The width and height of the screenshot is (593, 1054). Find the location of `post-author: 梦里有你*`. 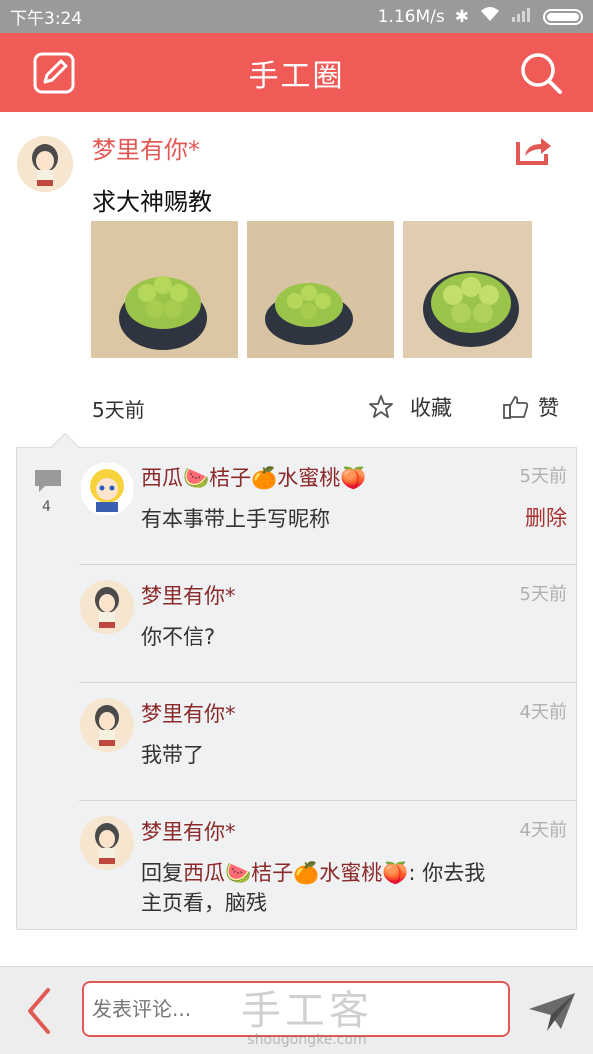

post-author: 梦里有你* is located at coordinates (146, 147).